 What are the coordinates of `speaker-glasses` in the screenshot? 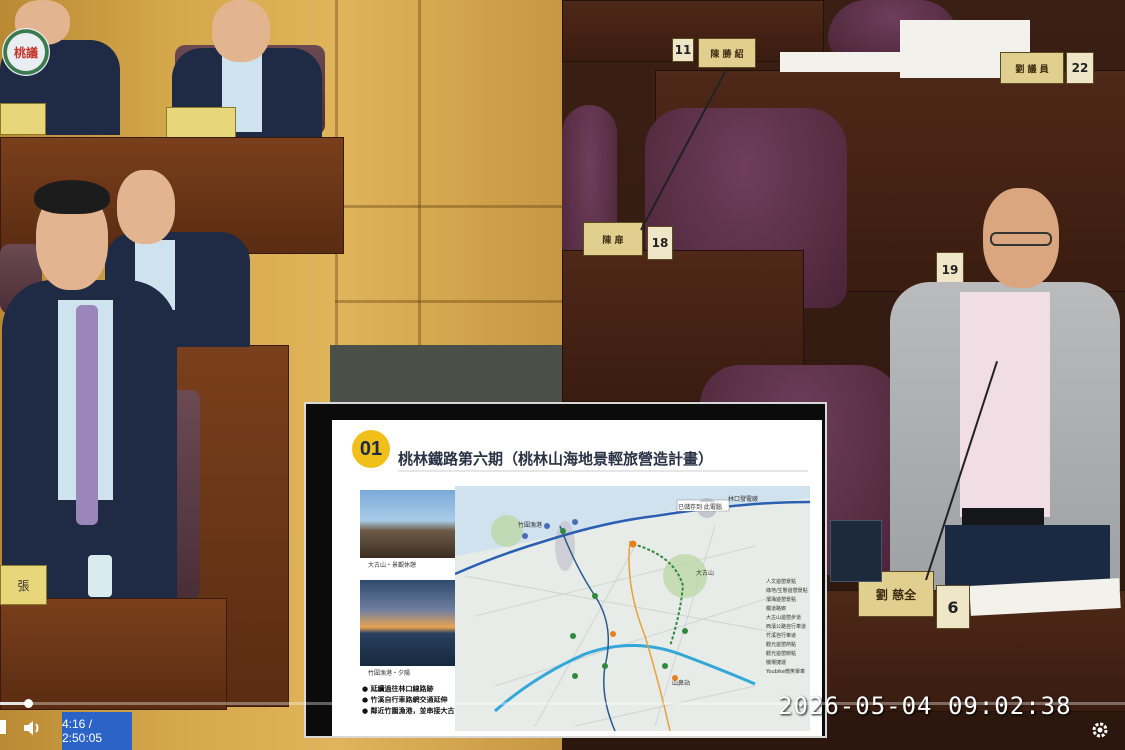 It's located at (1021, 239).